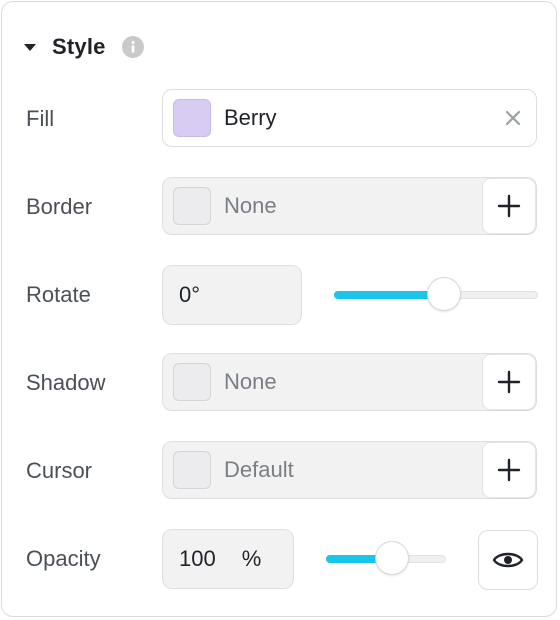 The width and height of the screenshot is (560, 620). Describe the element at coordinates (59, 470) in the screenshot. I see `cursor-label: Cursor` at that location.